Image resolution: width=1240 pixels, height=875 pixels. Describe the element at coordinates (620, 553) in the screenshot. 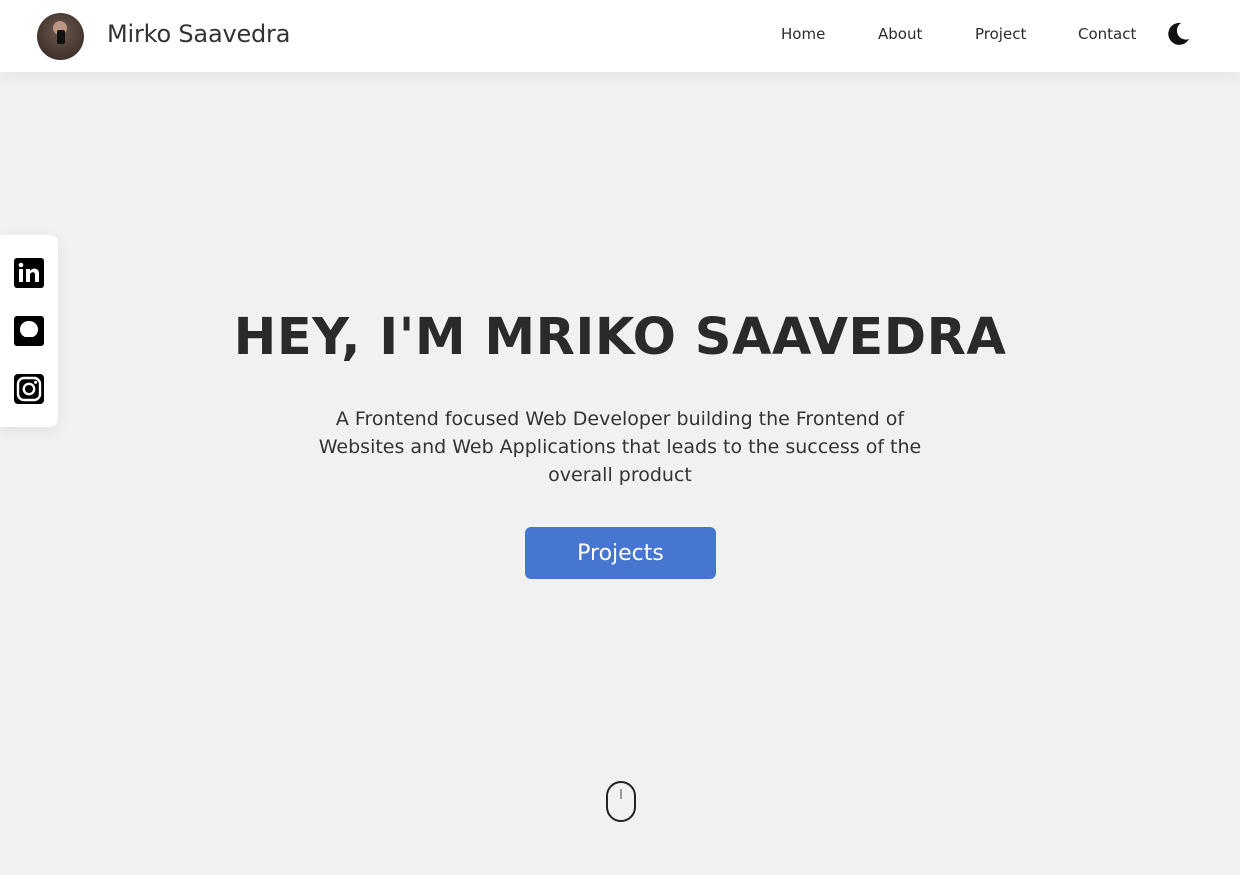

I see `projects-button: Projects` at that location.